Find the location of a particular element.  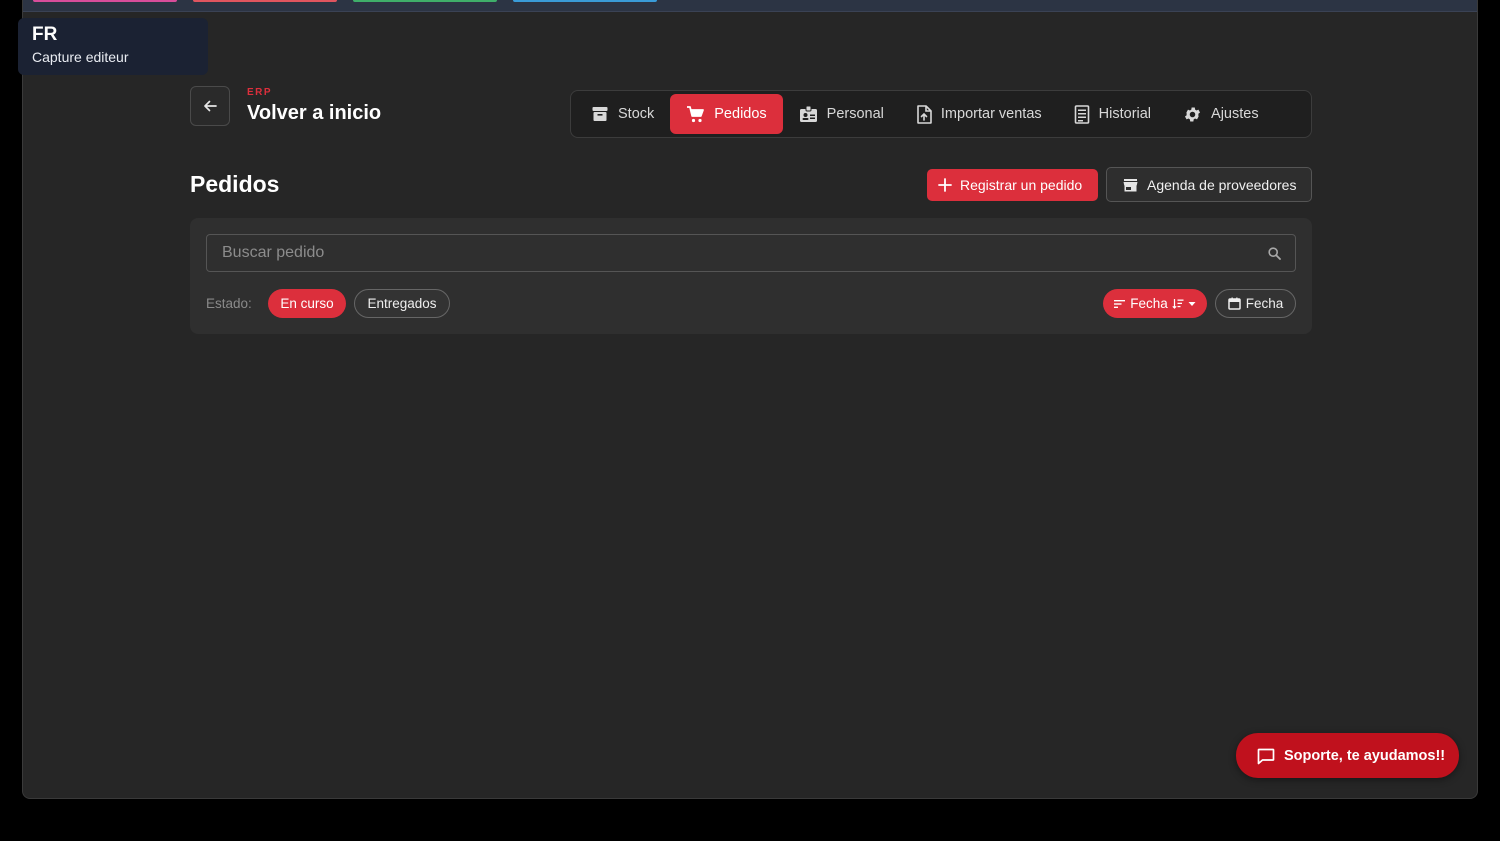

search-input is located at coordinates (751, 253).